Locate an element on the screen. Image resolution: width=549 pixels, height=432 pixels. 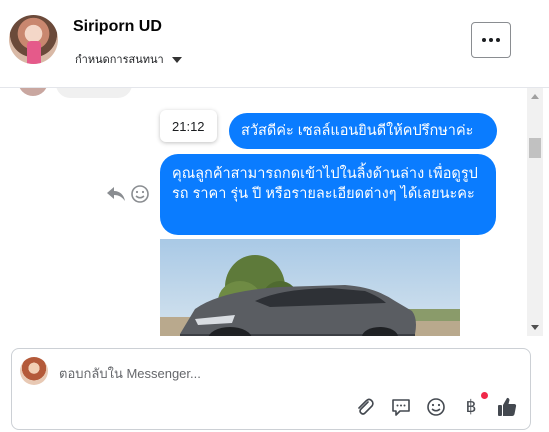
contact-avatar is located at coordinates (33, 39).